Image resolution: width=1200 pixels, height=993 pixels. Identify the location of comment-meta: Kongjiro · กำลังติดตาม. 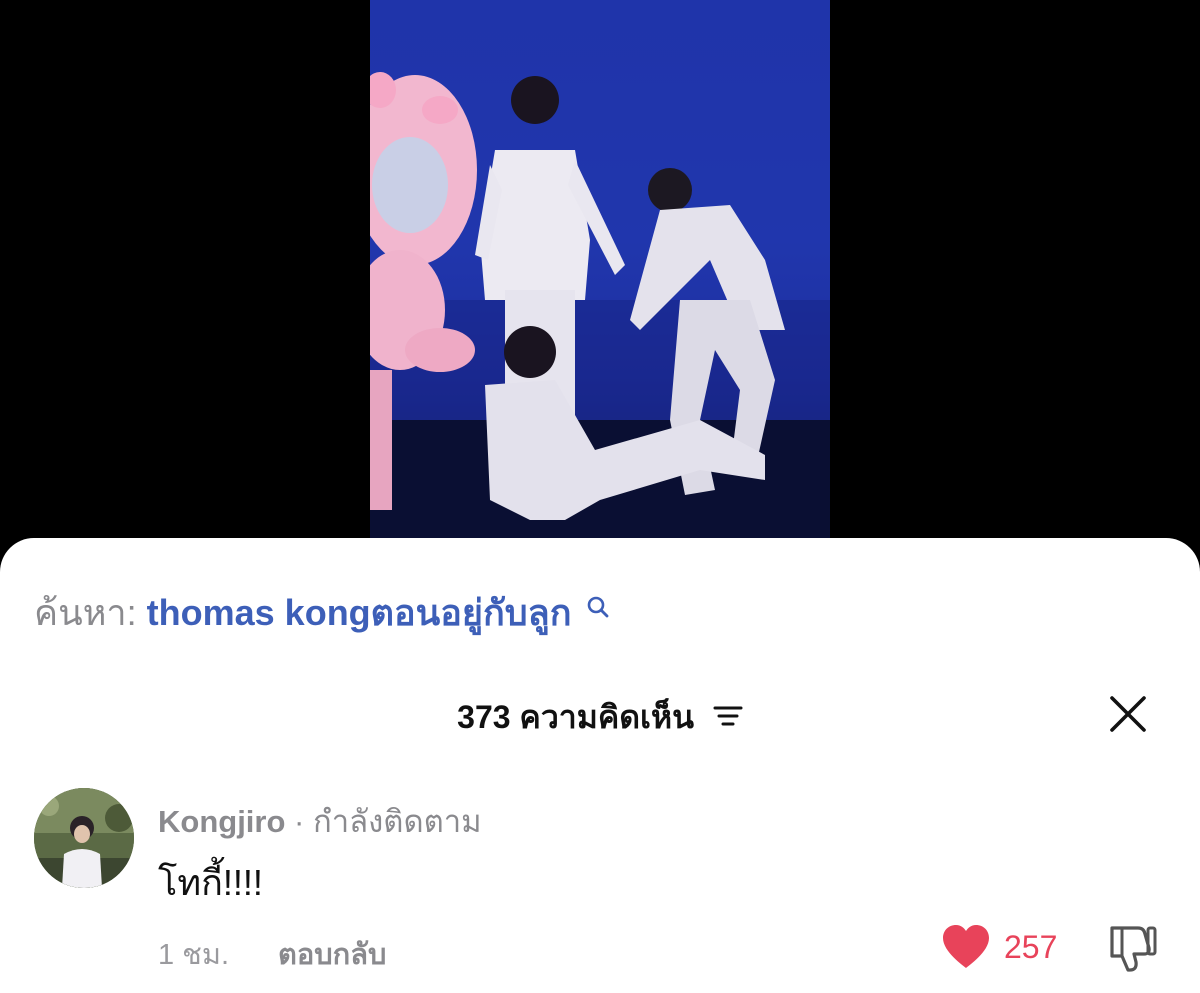
(320, 821).